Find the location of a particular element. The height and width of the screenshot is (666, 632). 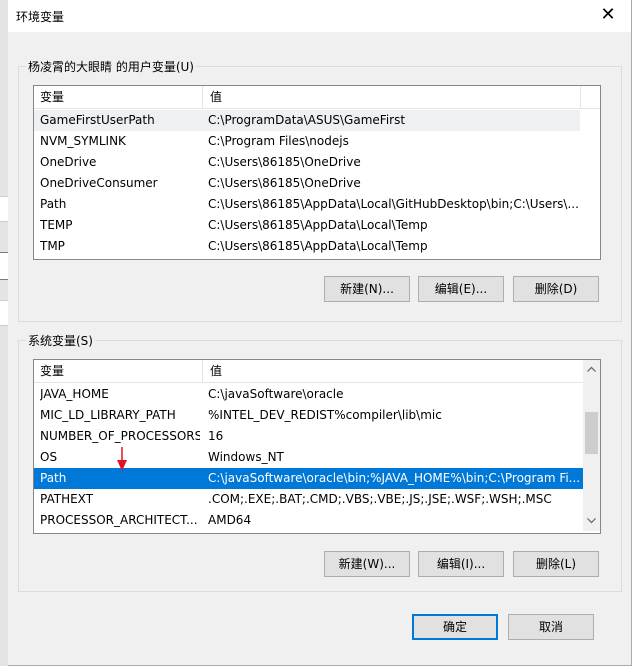

variable-name: NUMBER_OF_PROCESSORS is located at coordinates (120, 436).